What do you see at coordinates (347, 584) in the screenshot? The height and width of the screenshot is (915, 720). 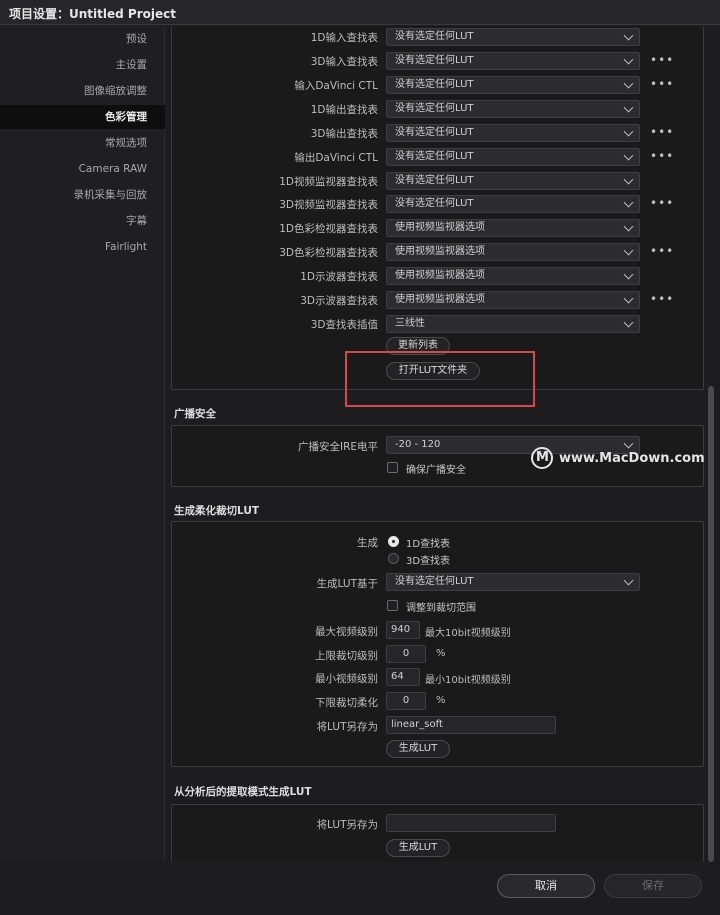 I see `lut-based-on-label: 生成LUT基于` at bounding box center [347, 584].